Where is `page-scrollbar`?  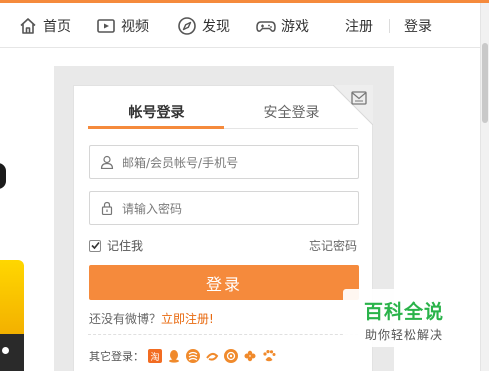
page-scrollbar is located at coordinates (484, 187).